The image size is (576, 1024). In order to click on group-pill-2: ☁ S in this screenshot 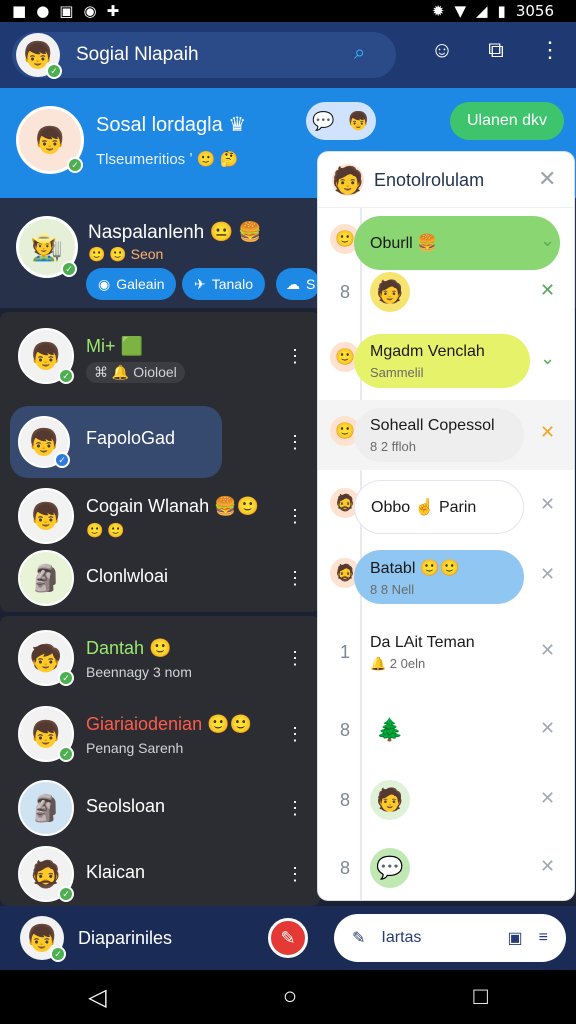, I will do `click(298, 284)`.